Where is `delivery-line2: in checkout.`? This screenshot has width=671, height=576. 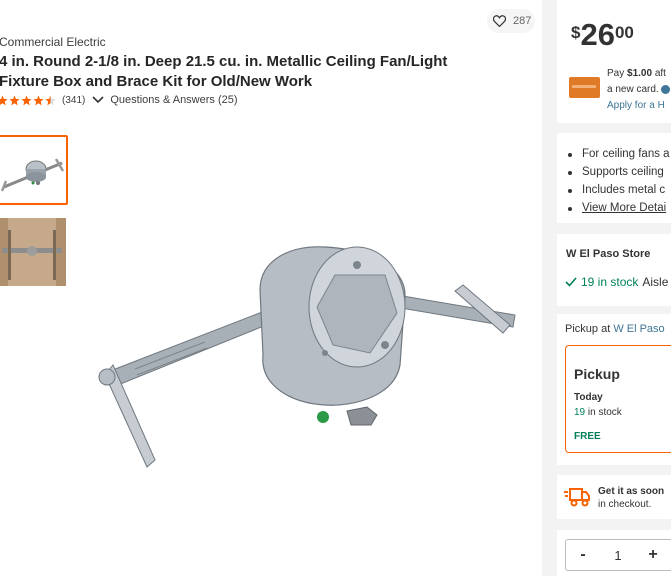
delivery-line2: in checkout. is located at coordinates (625, 504).